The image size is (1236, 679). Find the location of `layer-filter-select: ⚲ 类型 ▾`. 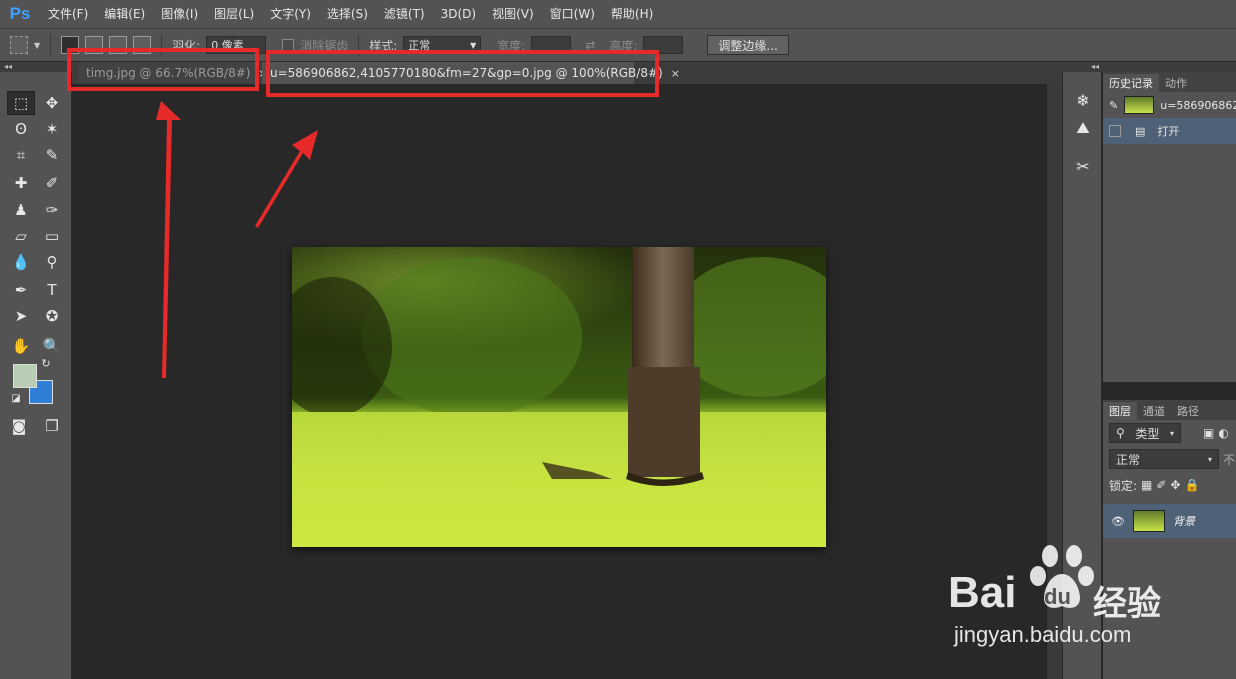

layer-filter-select: ⚲ 类型 ▾ is located at coordinates (1145, 433).